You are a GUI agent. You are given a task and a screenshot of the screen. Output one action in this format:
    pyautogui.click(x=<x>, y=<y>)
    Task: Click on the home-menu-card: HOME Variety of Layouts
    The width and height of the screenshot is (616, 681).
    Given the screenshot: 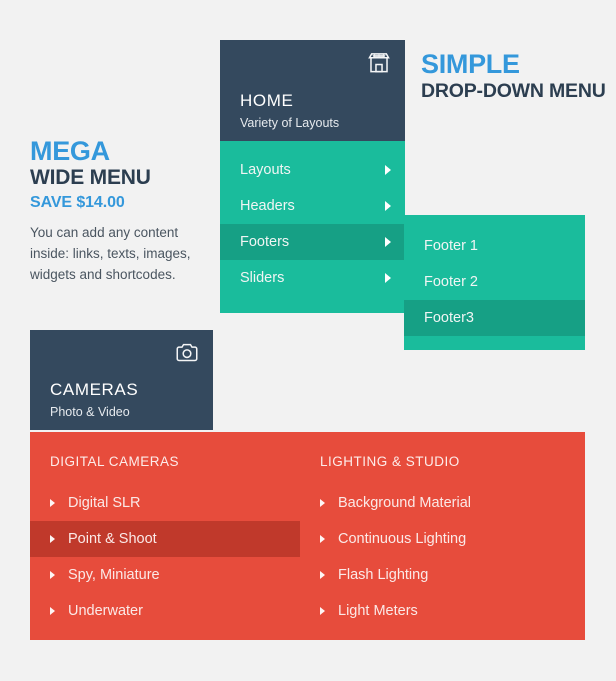 What is the action you would take?
    pyautogui.click(x=312, y=90)
    